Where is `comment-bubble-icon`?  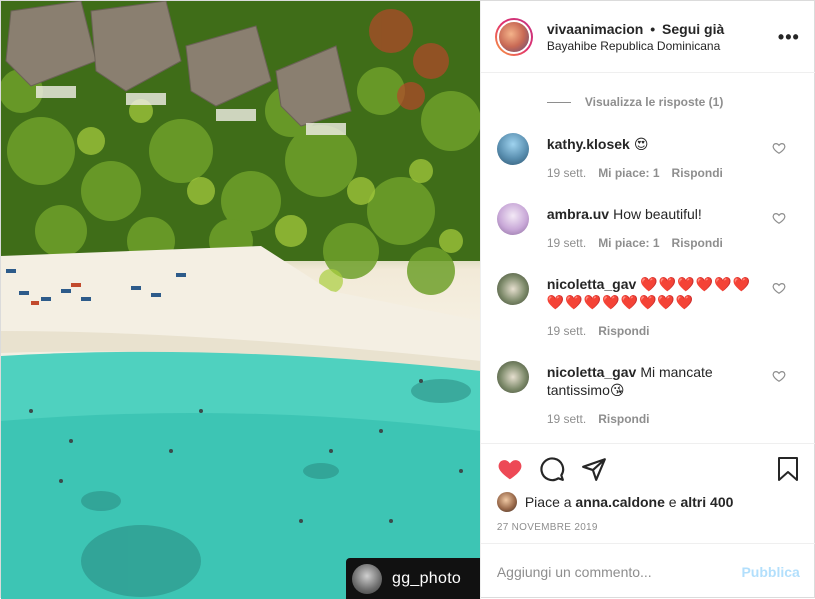 comment-bubble-icon is located at coordinates (552, 469).